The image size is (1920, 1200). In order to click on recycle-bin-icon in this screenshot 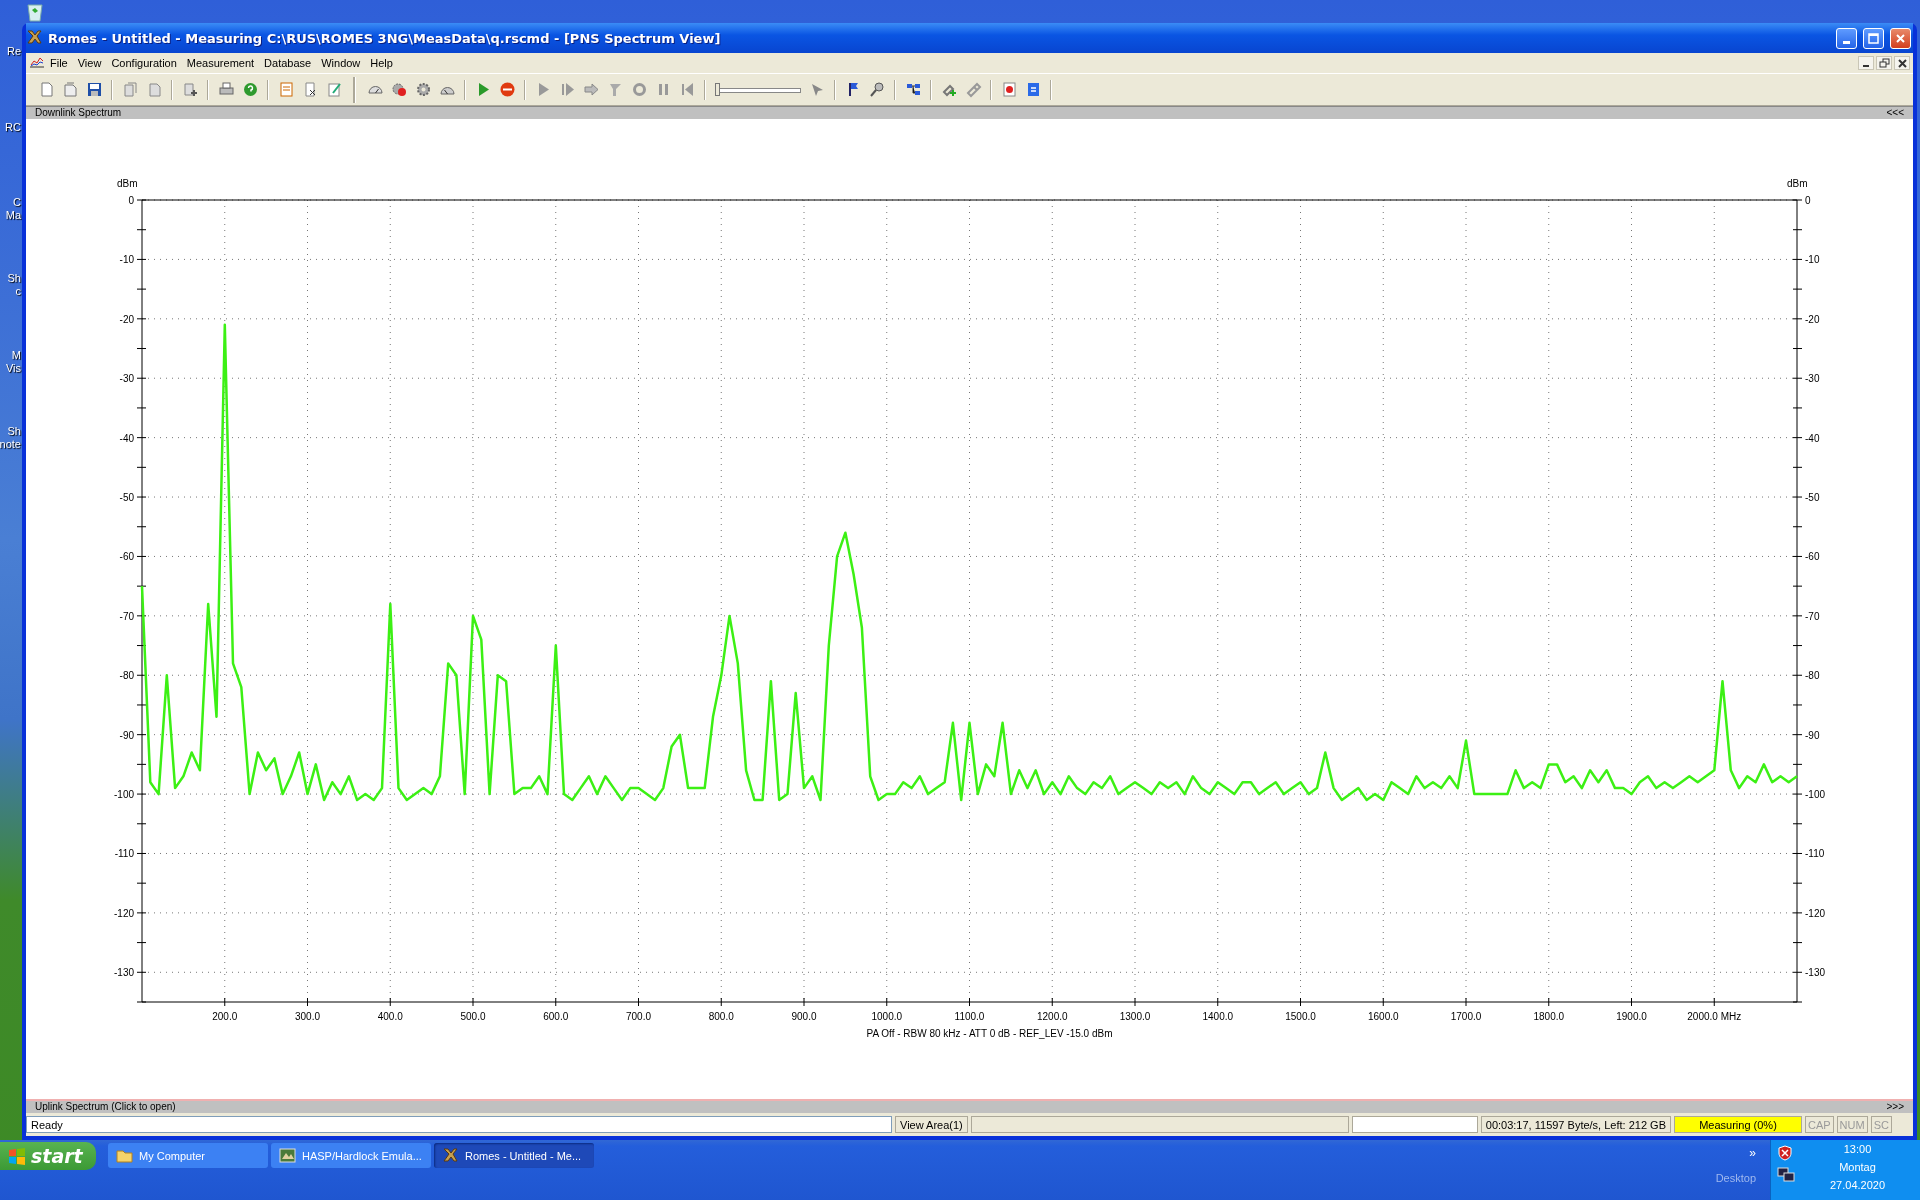, I will do `click(35, 12)`.